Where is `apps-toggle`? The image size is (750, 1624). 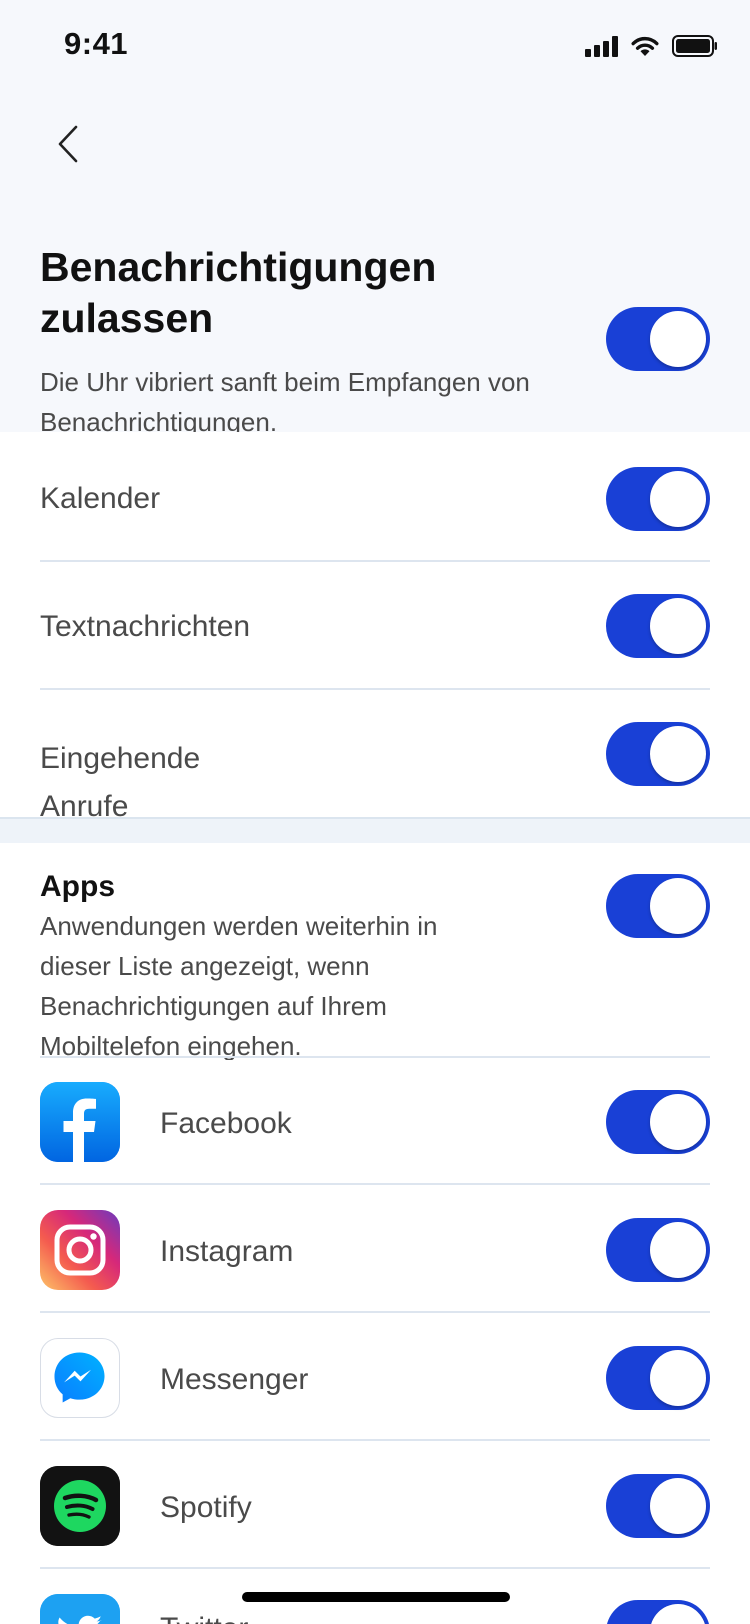
apps-toggle is located at coordinates (658, 906).